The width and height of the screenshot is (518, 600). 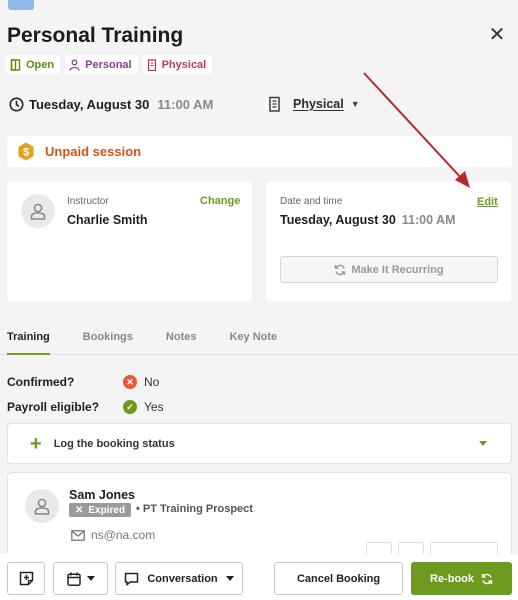 I want to click on add-note-button, so click(x=26, y=578).